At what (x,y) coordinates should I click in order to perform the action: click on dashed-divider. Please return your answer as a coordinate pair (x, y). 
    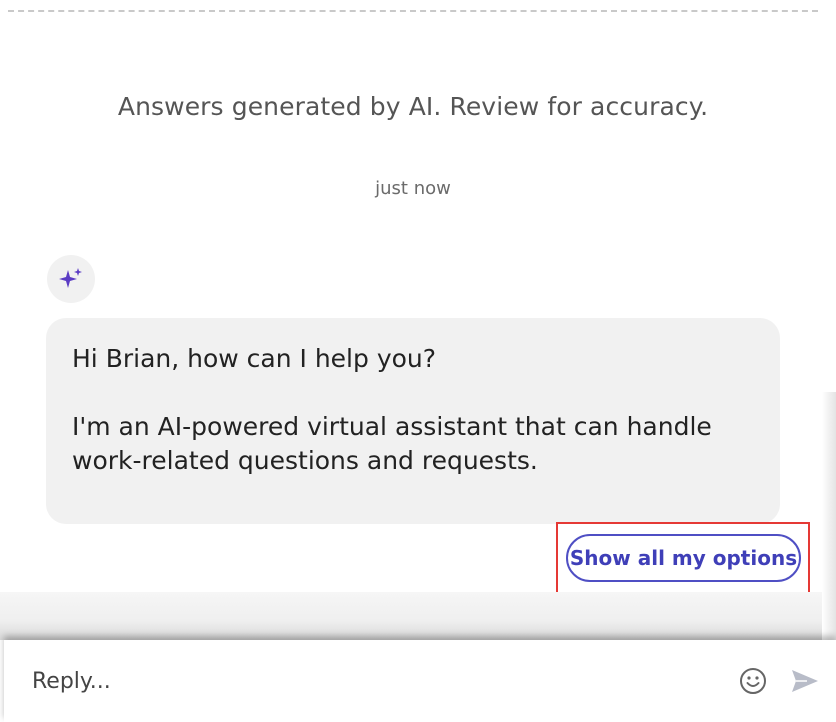
    Looking at the image, I should click on (413, 11).